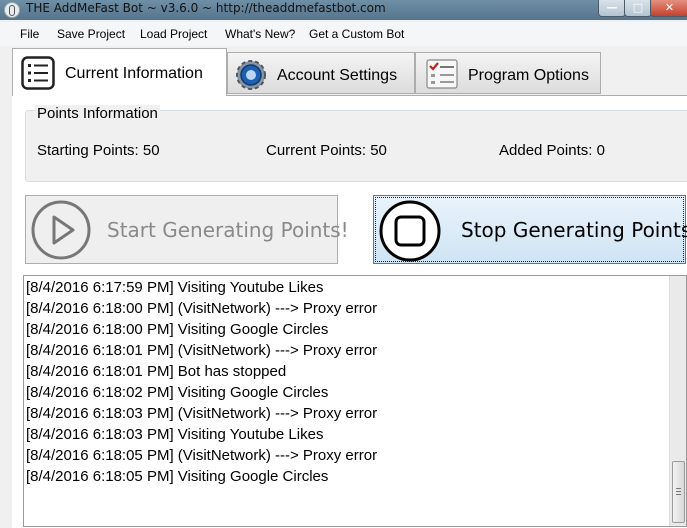 Image resolution: width=687 pixels, height=528 pixels. I want to click on gear-icon, so click(251, 75).